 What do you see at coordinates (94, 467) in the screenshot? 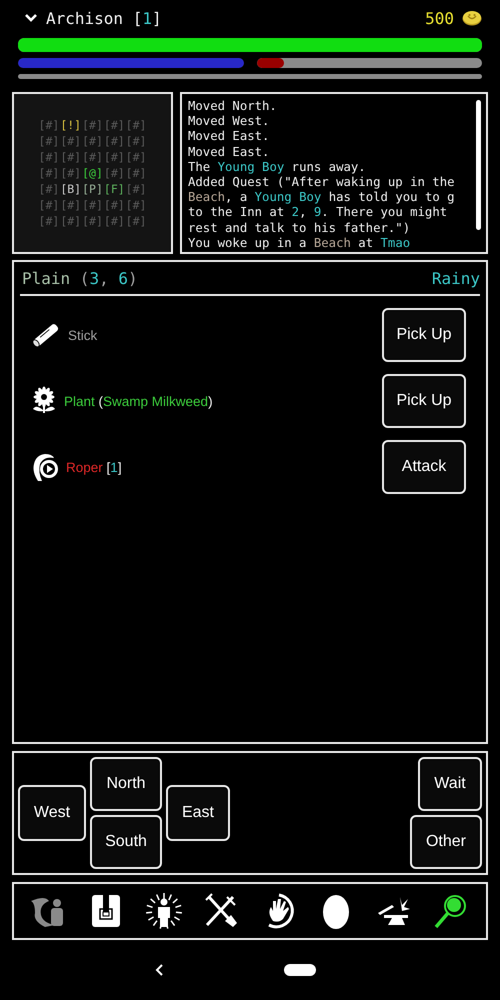
I see `entity-name: Roper [1]` at bounding box center [94, 467].